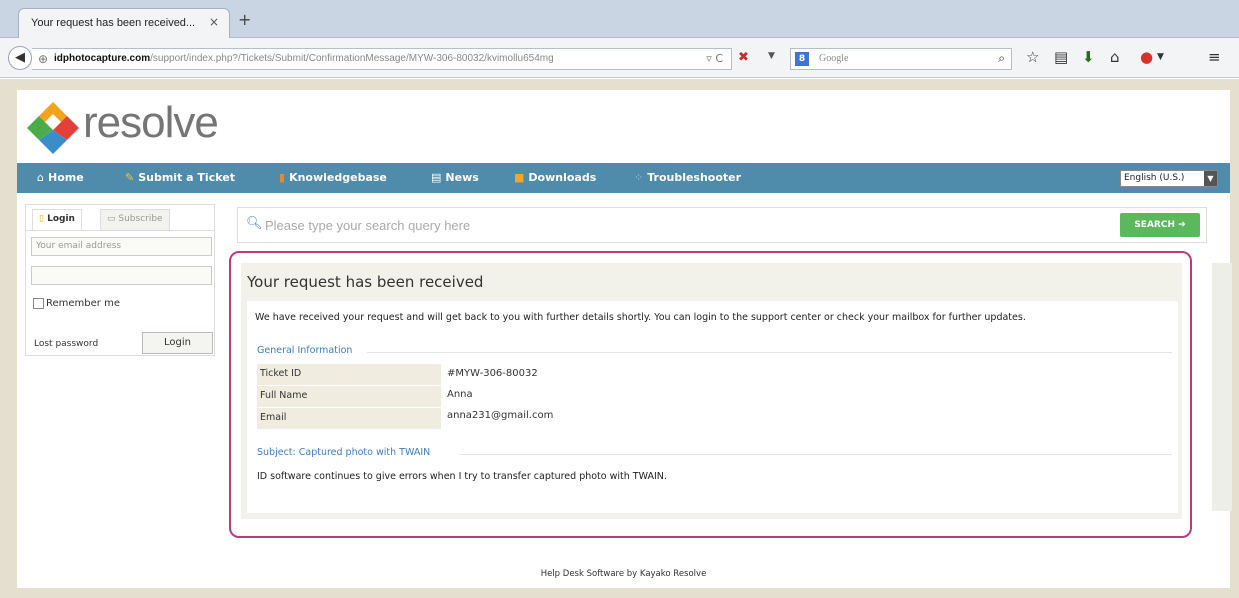 Image resolution: width=1239 pixels, height=598 pixels. What do you see at coordinates (802, 59) in the screenshot?
I see `search-engine-icon: 8` at bounding box center [802, 59].